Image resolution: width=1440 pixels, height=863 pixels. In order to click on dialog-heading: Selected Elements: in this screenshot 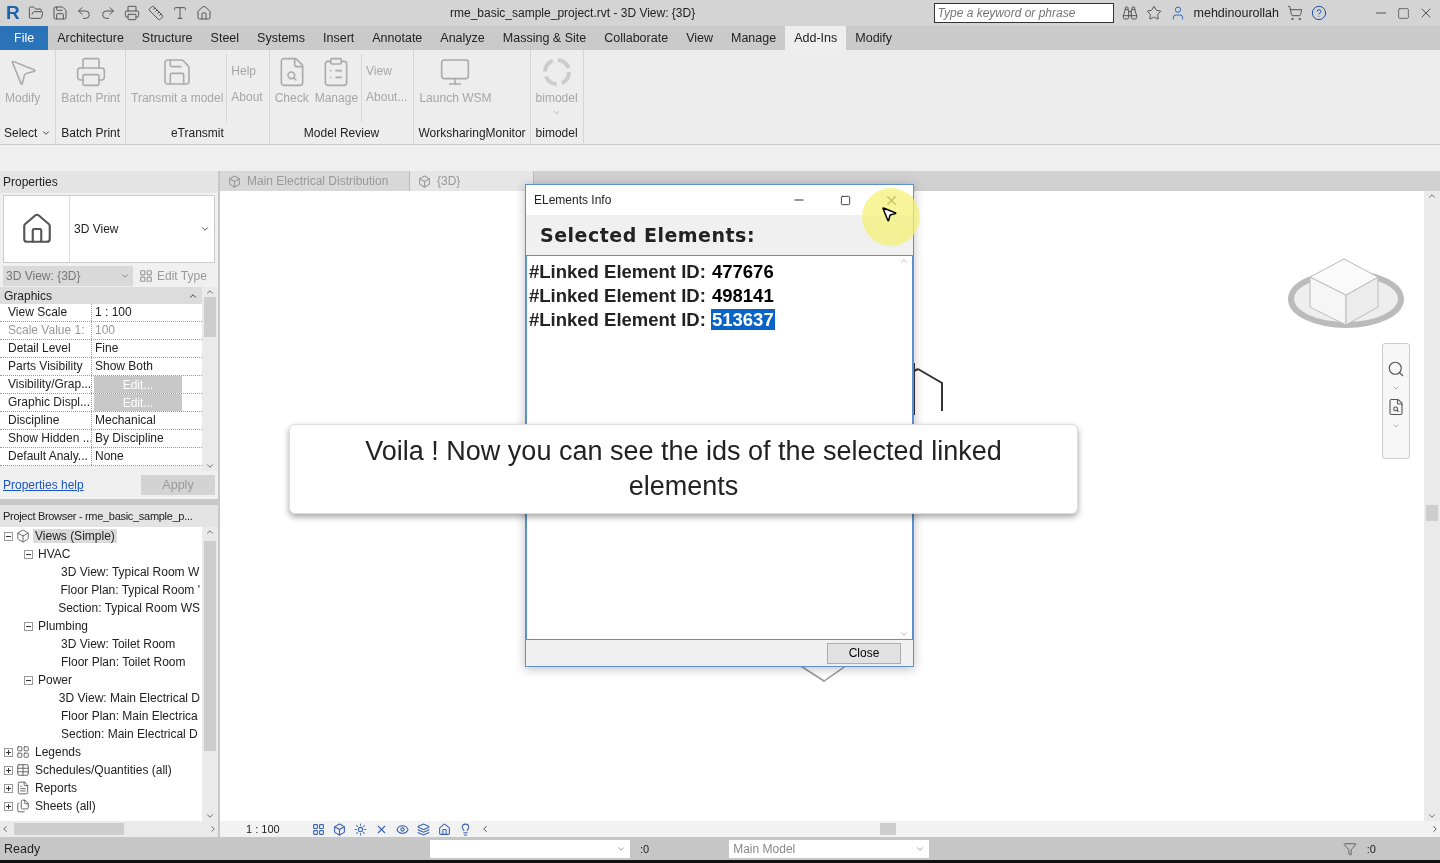, I will do `click(647, 235)`.